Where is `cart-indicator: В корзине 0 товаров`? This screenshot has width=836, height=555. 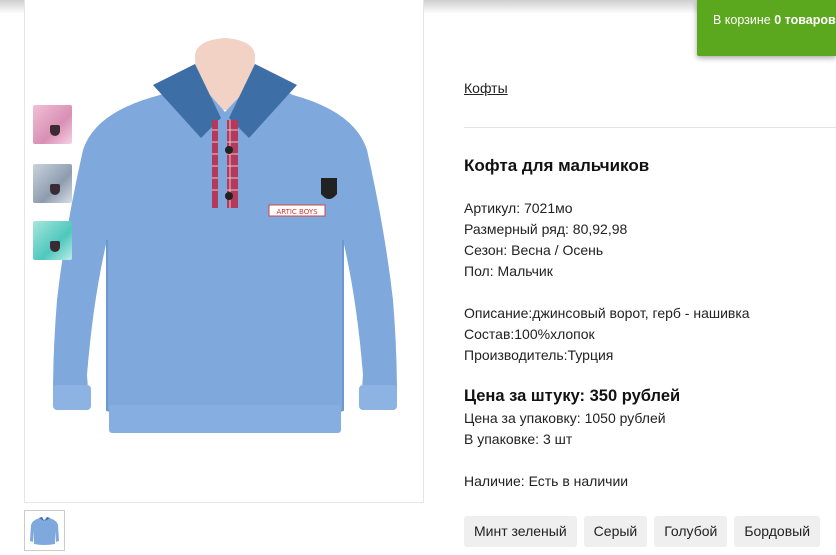 cart-indicator: В корзине 0 товаров is located at coordinates (766, 28).